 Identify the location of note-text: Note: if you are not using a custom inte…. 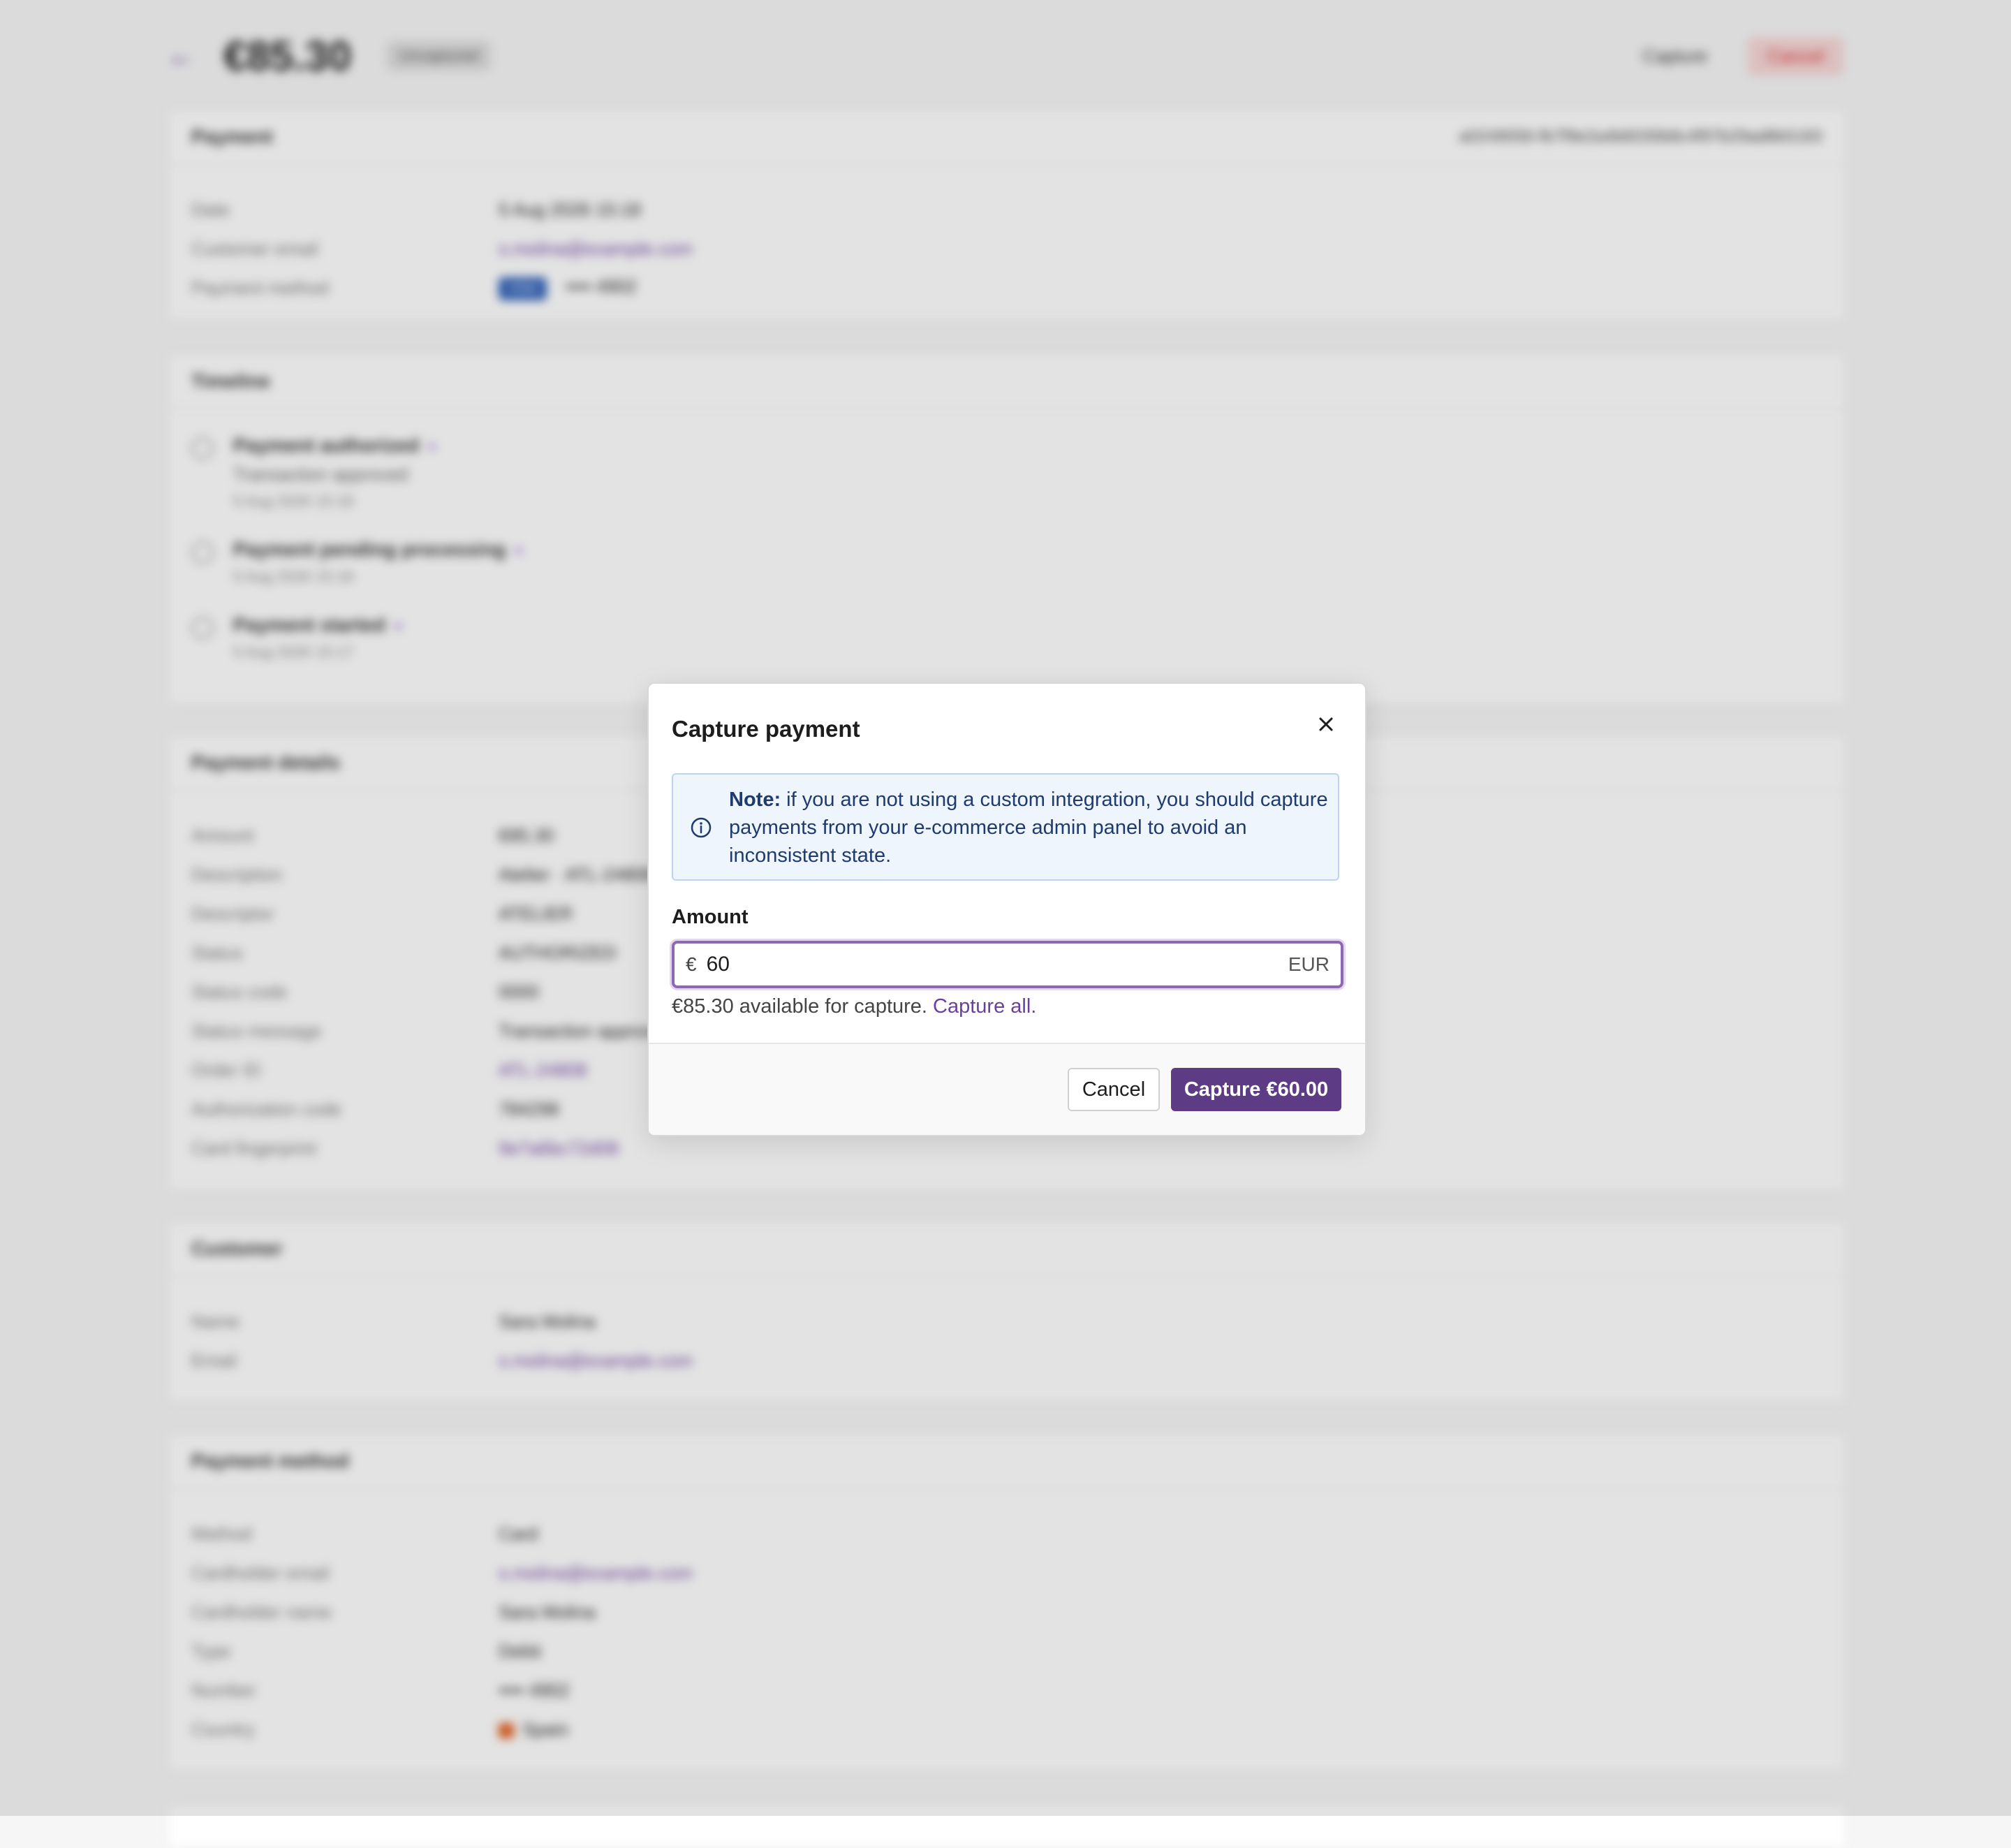
(1029, 828).